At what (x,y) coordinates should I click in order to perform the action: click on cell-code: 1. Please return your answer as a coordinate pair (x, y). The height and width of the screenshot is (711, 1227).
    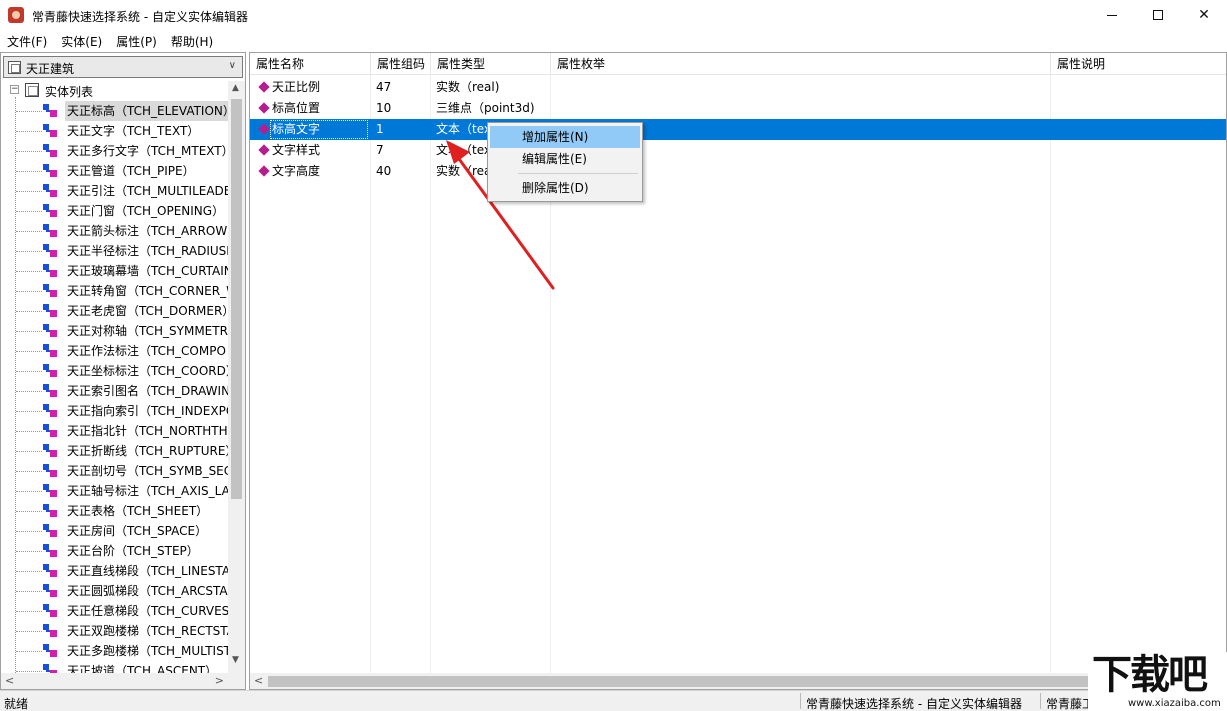
    Looking at the image, I should click on (380, 129).